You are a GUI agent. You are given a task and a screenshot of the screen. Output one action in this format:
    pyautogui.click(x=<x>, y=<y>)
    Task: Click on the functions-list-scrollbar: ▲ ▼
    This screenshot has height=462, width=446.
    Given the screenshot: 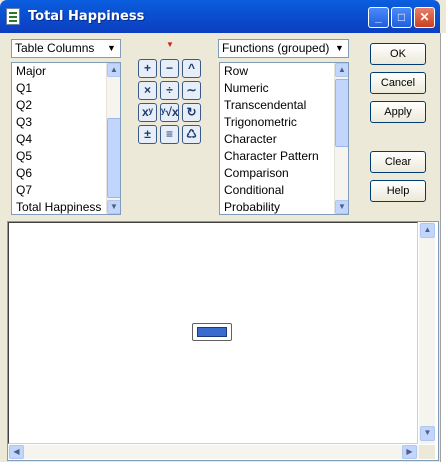 What is the action you would take?
    pyautogui.click(x=341, y=138)
    